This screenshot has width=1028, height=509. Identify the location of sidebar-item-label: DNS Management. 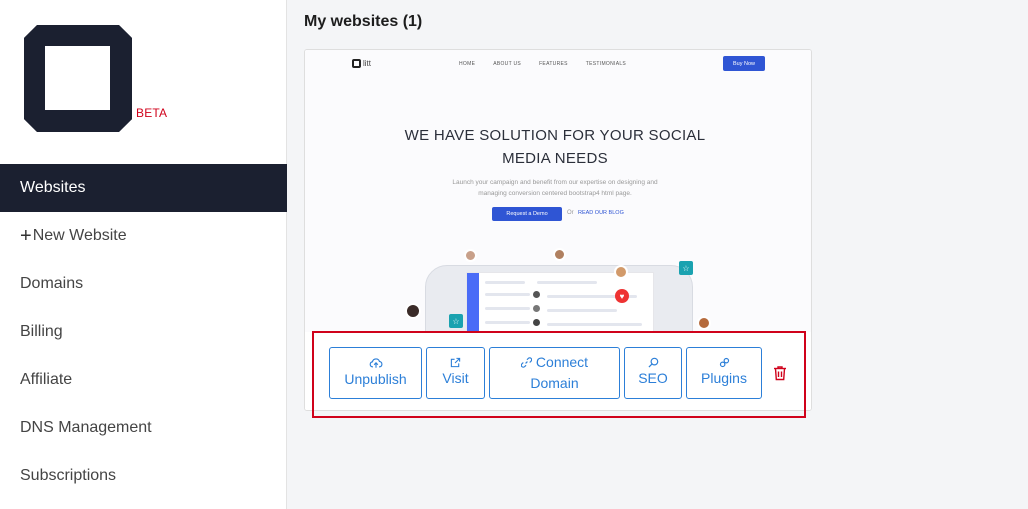
(86, 427).